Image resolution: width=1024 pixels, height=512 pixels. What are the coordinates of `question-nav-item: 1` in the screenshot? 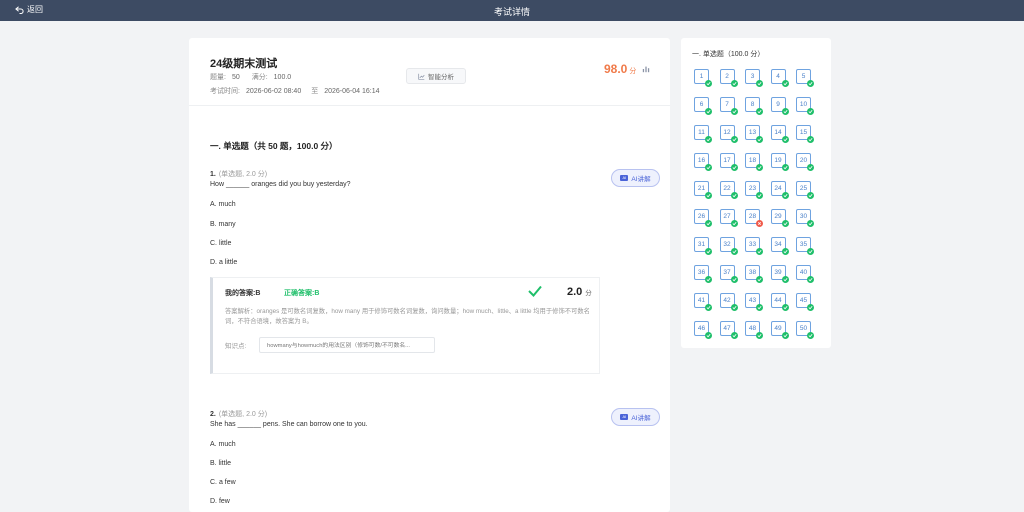 It's located at (703, 78).